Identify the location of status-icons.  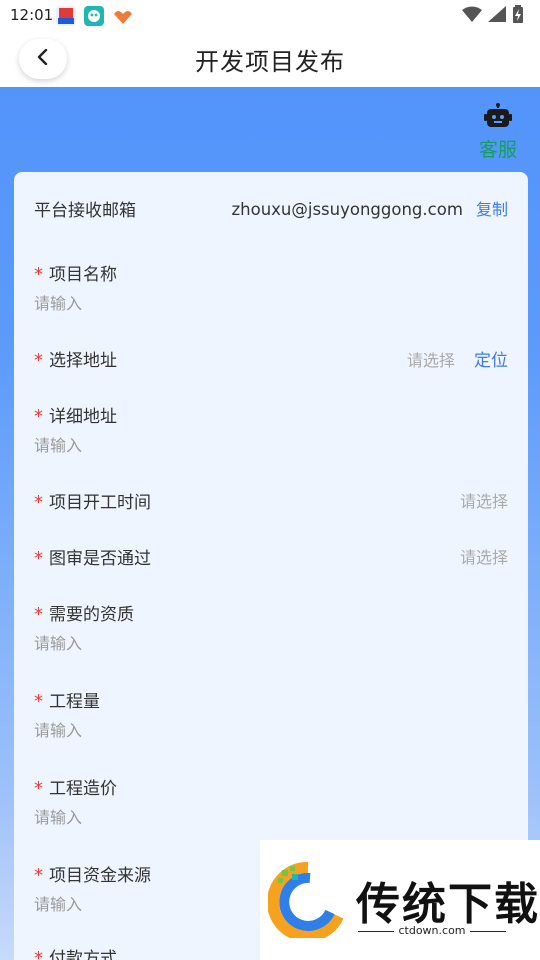
(493, 16).